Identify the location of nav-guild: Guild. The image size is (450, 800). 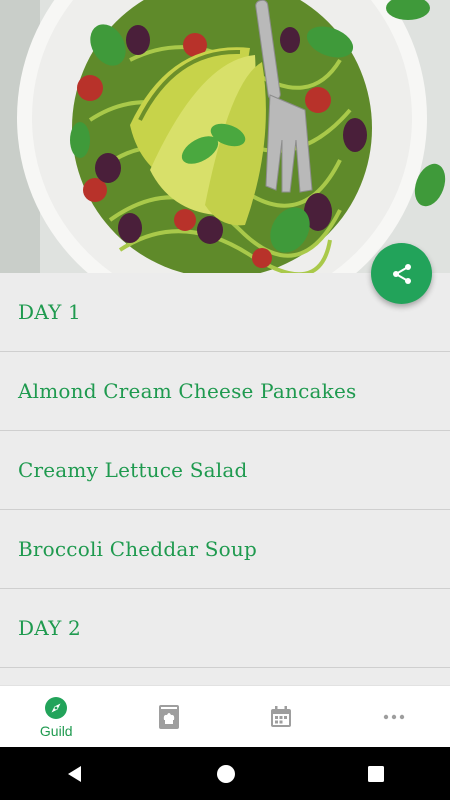
(56, 717).